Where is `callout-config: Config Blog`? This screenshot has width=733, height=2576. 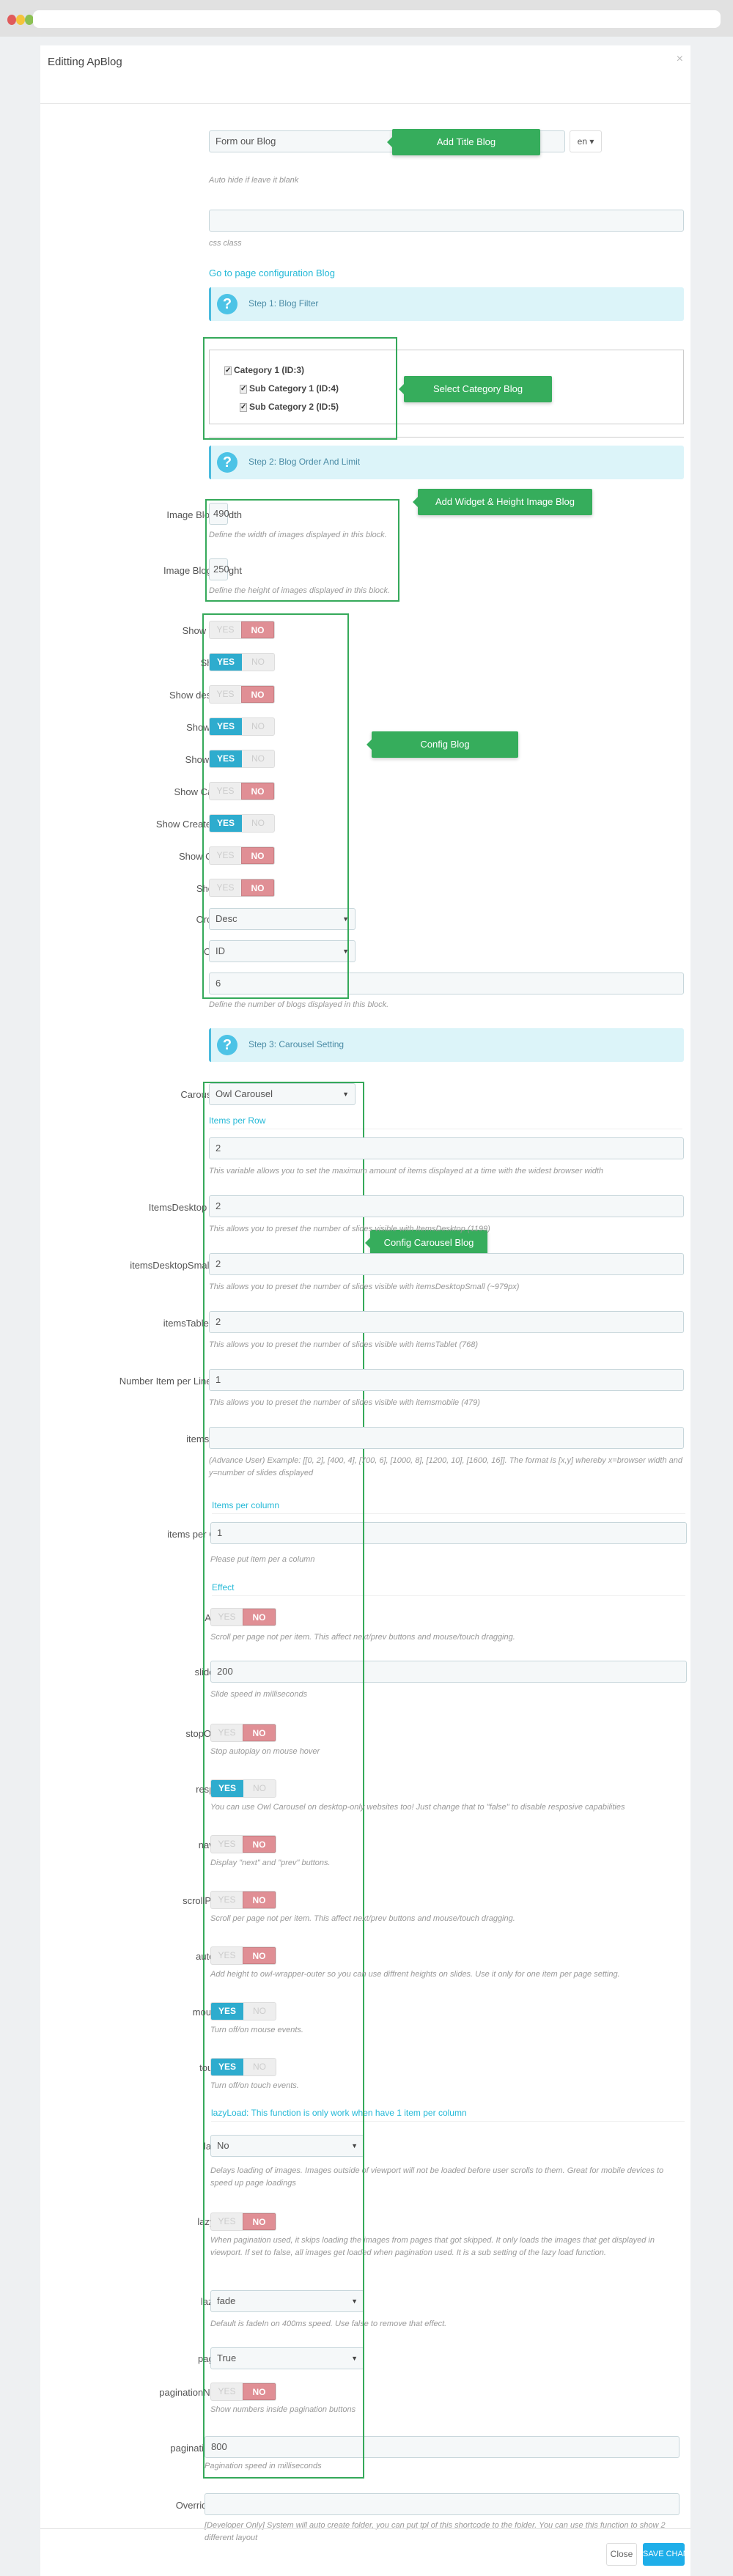
callout-config: Config Blog is located at coordinates (442, 744).